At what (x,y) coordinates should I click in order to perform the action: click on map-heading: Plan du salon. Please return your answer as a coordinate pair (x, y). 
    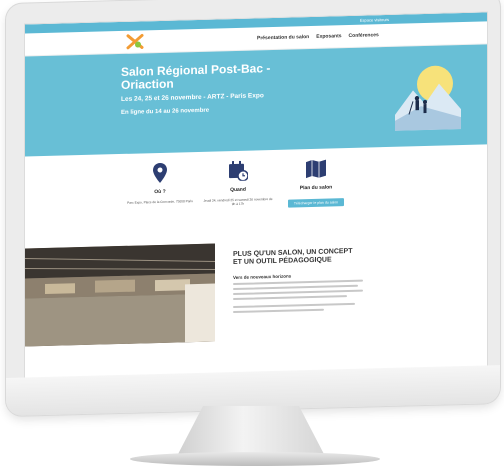
    Looking at the image, I should click on (316, 188).